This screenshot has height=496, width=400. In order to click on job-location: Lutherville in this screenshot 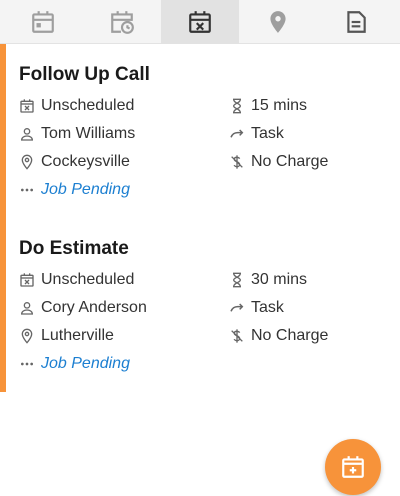, I will do `click(66, 336)`.